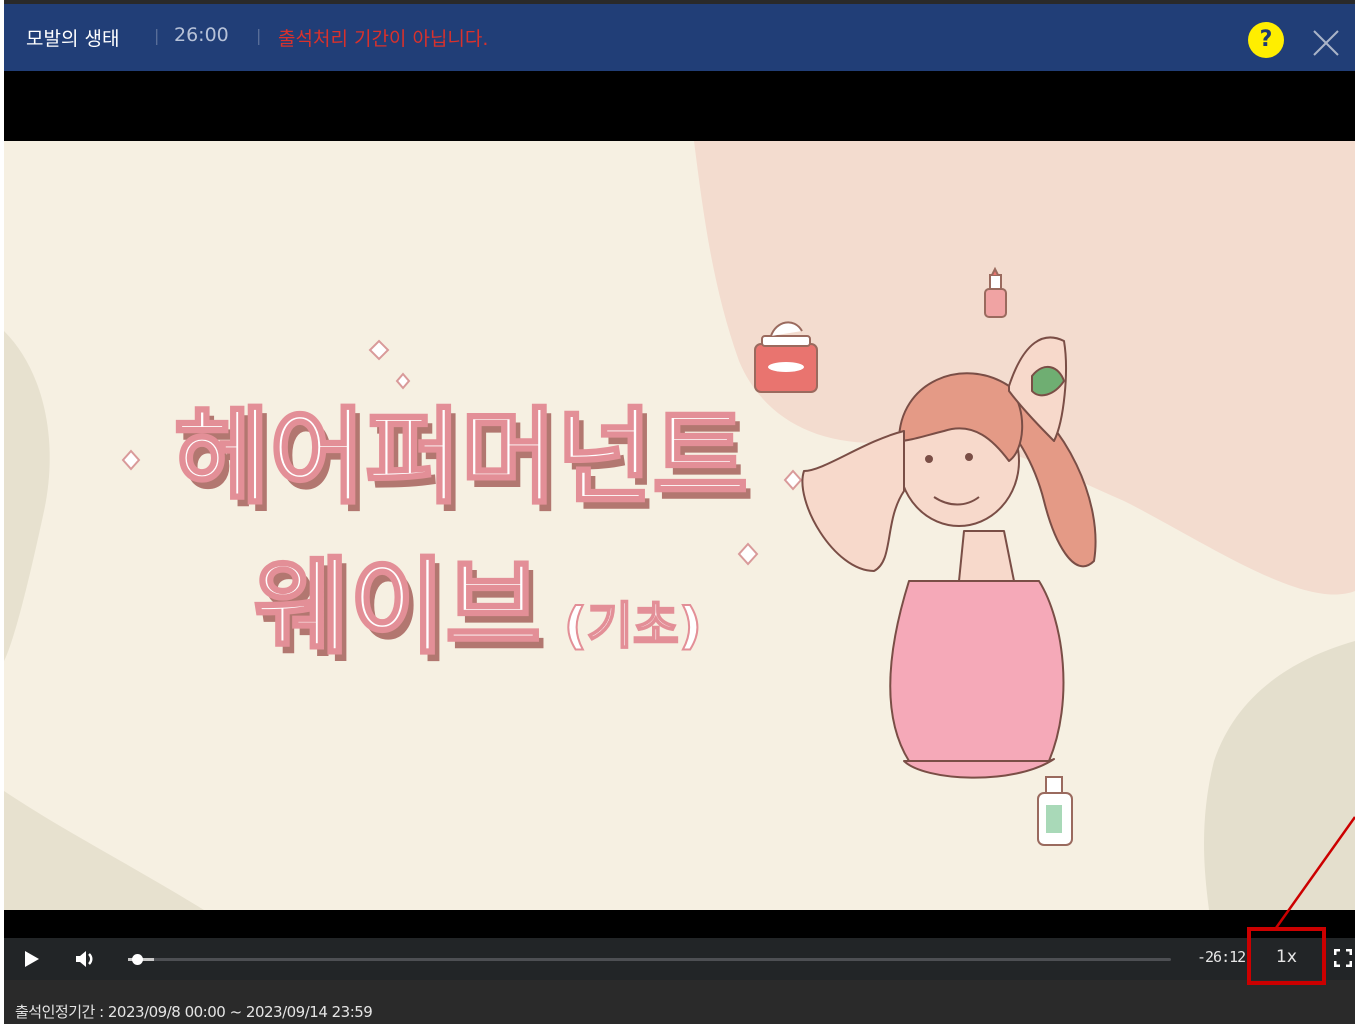 Image resolution: width=1355 pixels, height=1024 pixels. What do you see at coordinates (679, 924) in the screenshot?
I see `letterbox-bottom` at bounding box center [679, 924].